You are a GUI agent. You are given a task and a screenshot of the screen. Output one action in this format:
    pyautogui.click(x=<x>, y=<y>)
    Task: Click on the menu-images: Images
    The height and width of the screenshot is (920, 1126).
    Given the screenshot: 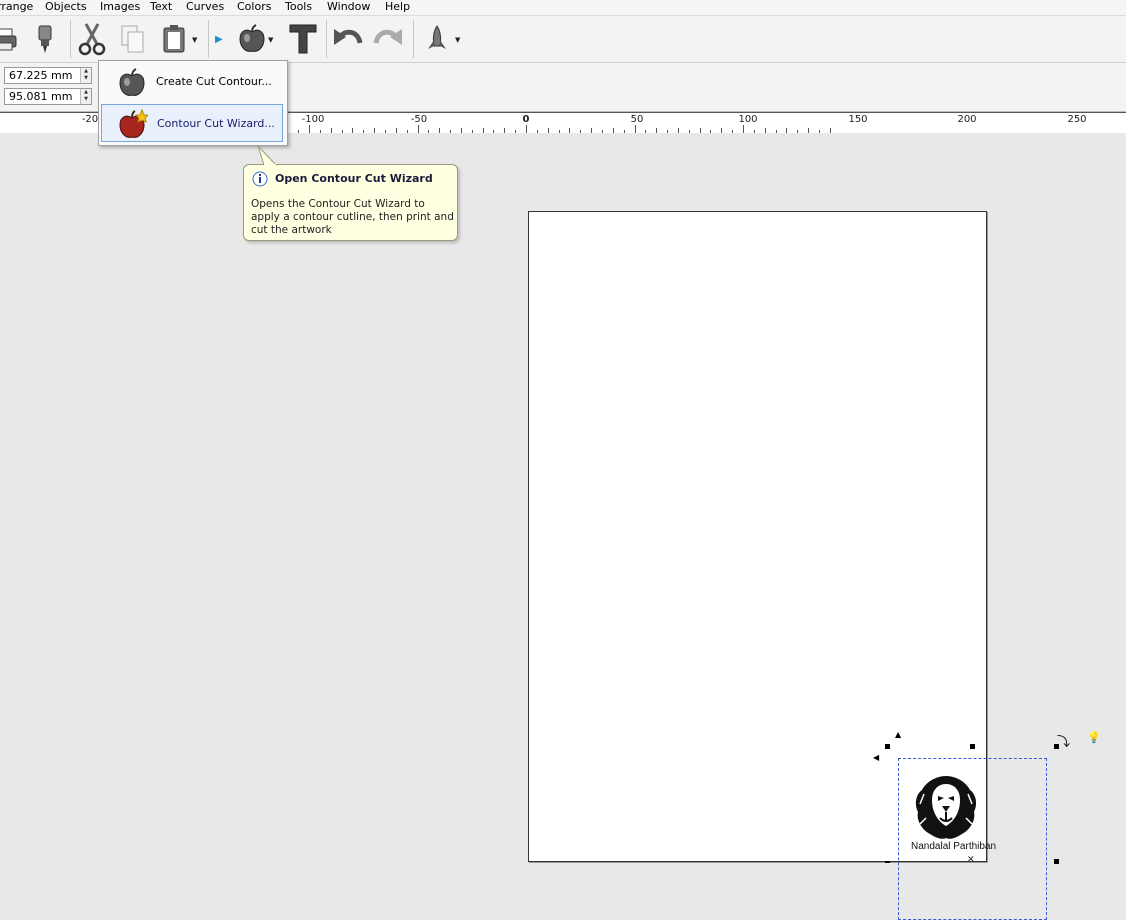 What is the action you would take?
    pyautogui.click(x=120, y=7)
    